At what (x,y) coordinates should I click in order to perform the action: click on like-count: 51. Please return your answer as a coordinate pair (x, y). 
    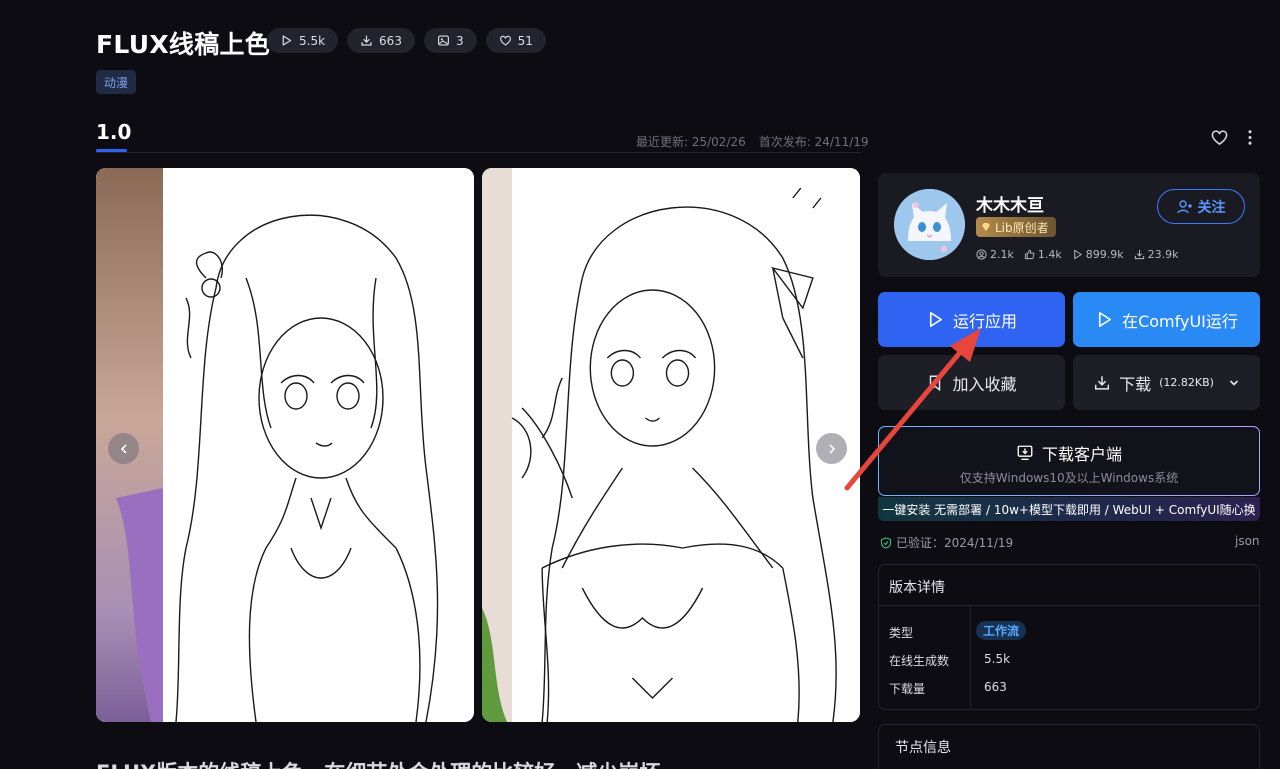
    Looking at the image, I should click on (525, 40).